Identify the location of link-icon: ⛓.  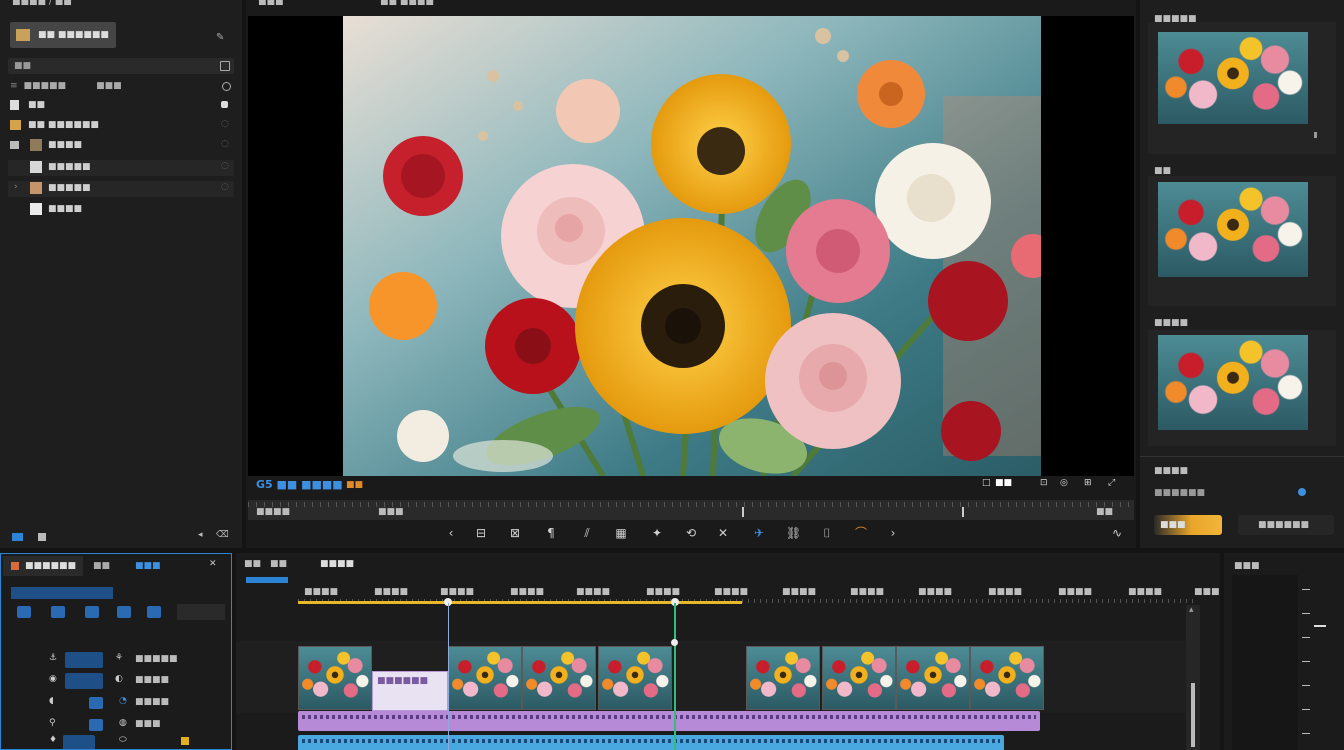
(793, 533).